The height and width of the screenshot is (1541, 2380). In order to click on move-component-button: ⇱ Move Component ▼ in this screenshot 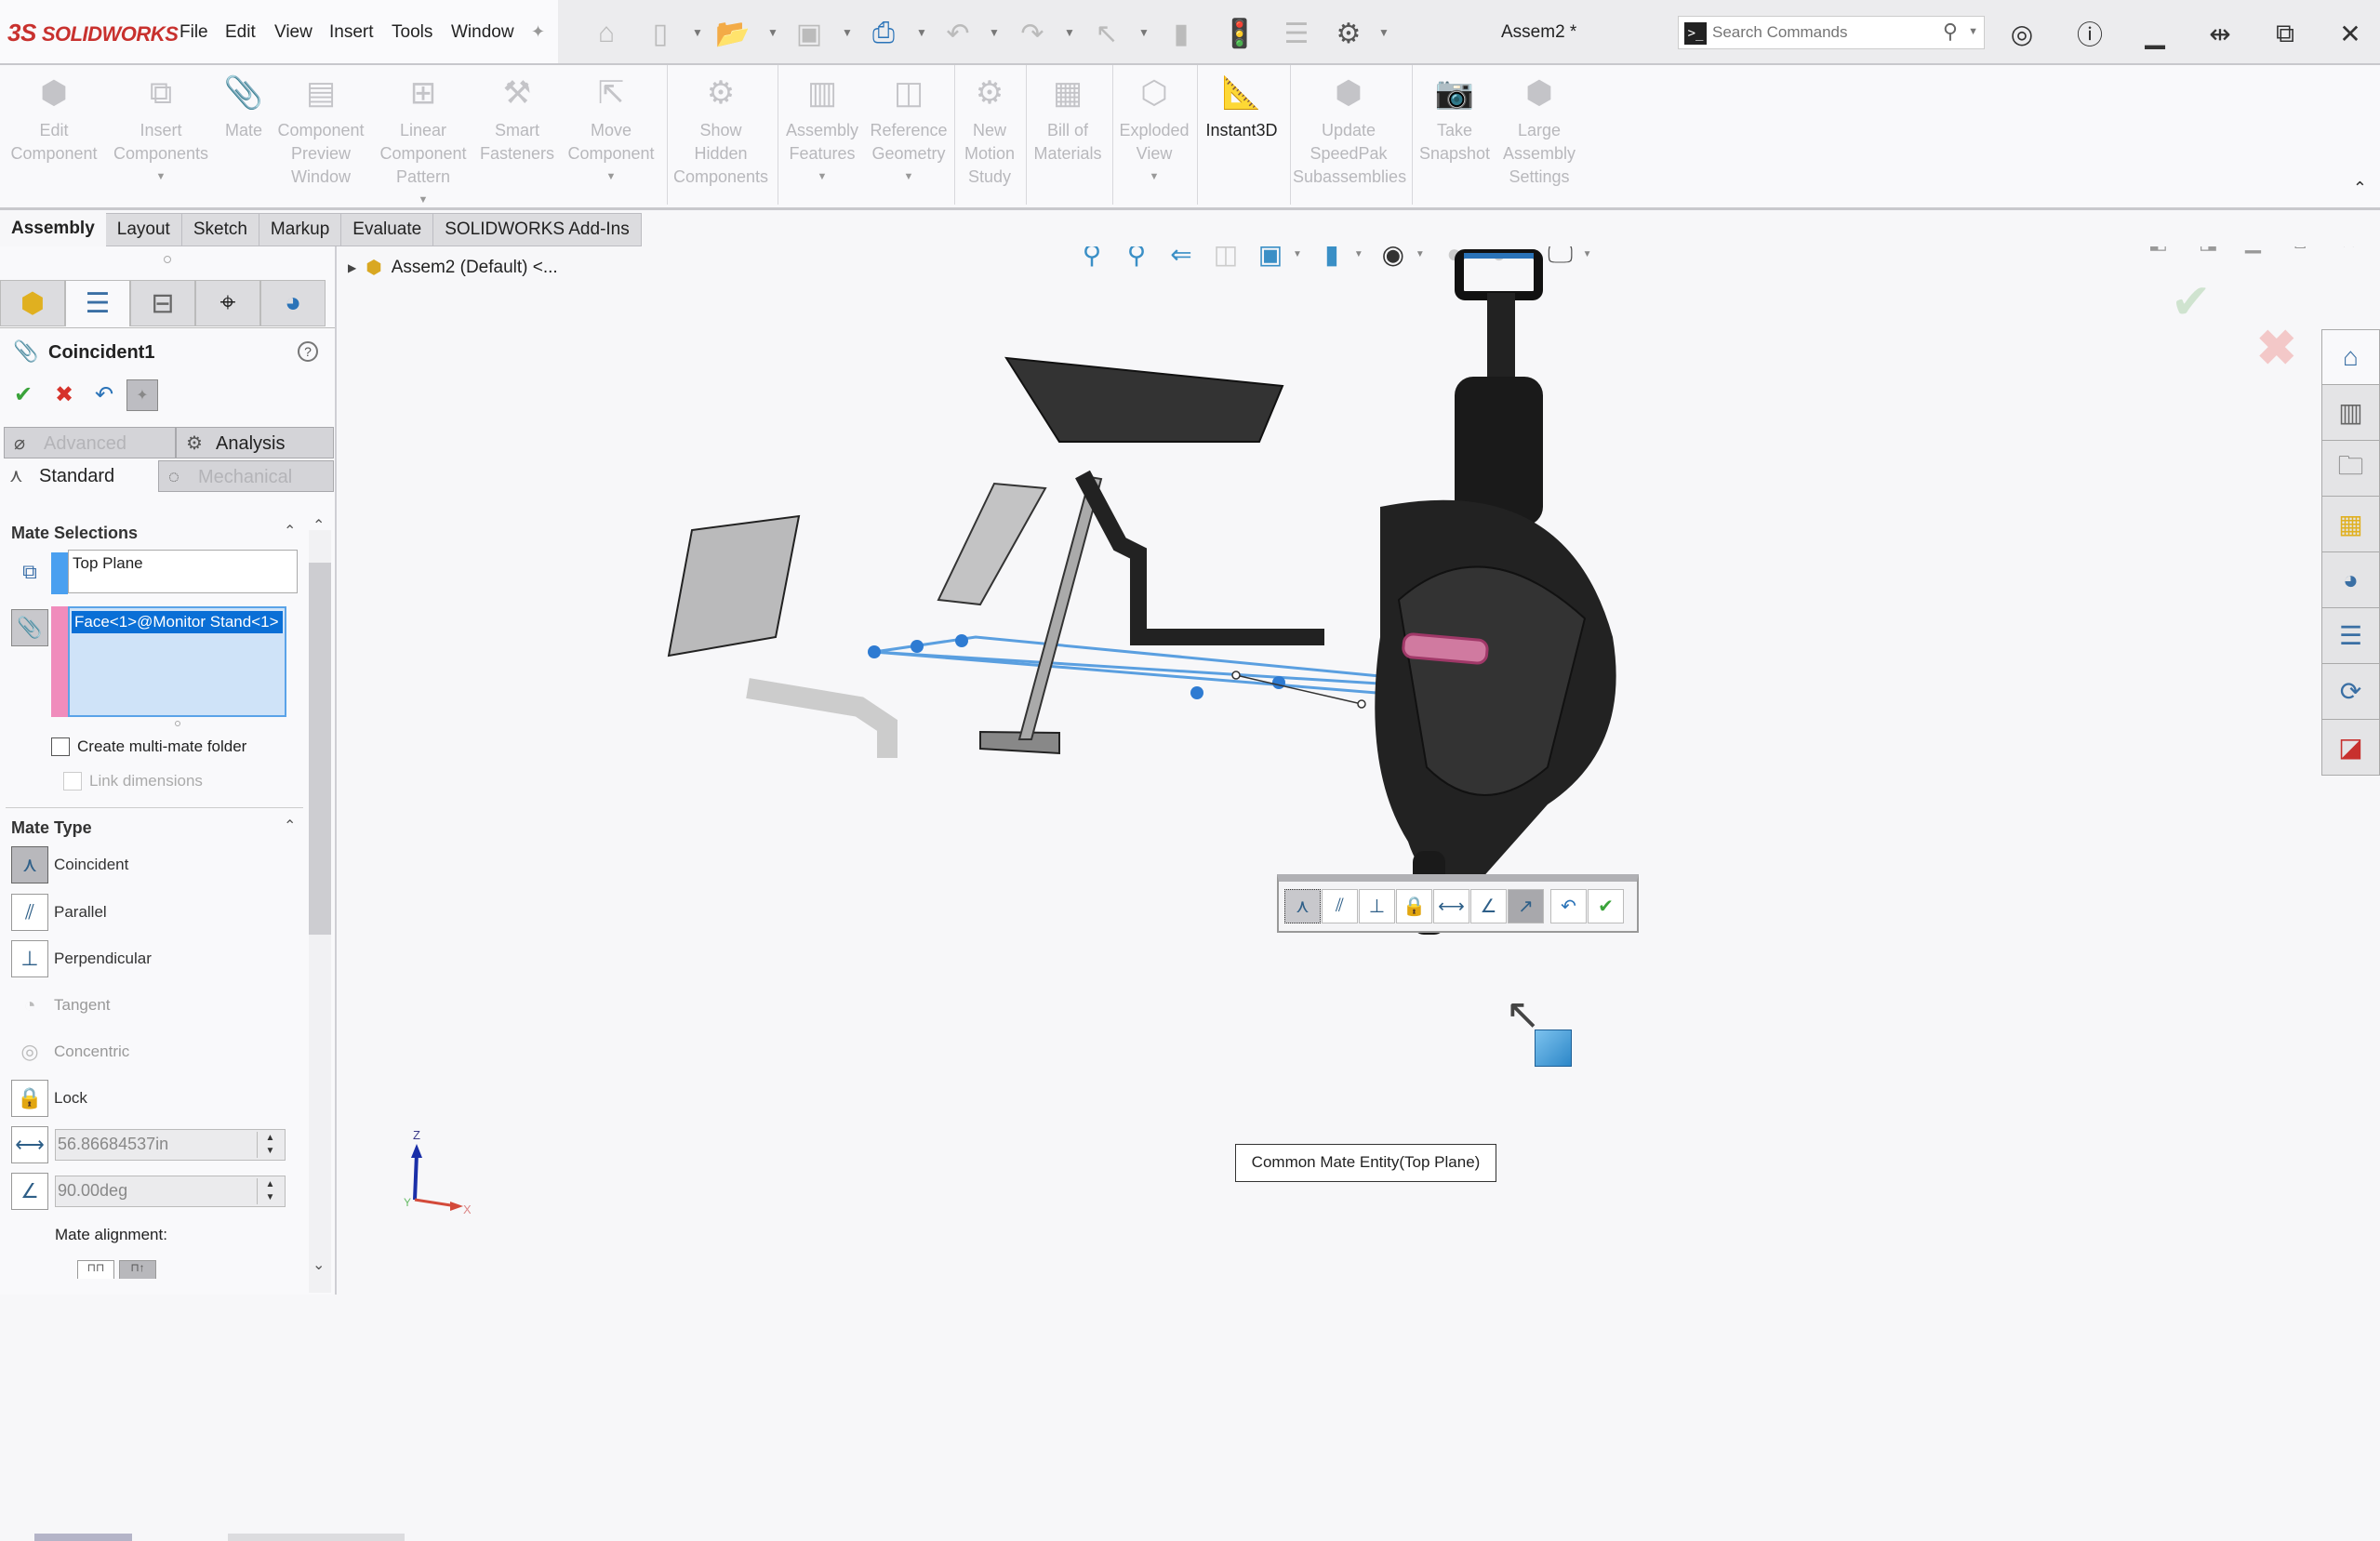, I will do `click(611, 131)`.